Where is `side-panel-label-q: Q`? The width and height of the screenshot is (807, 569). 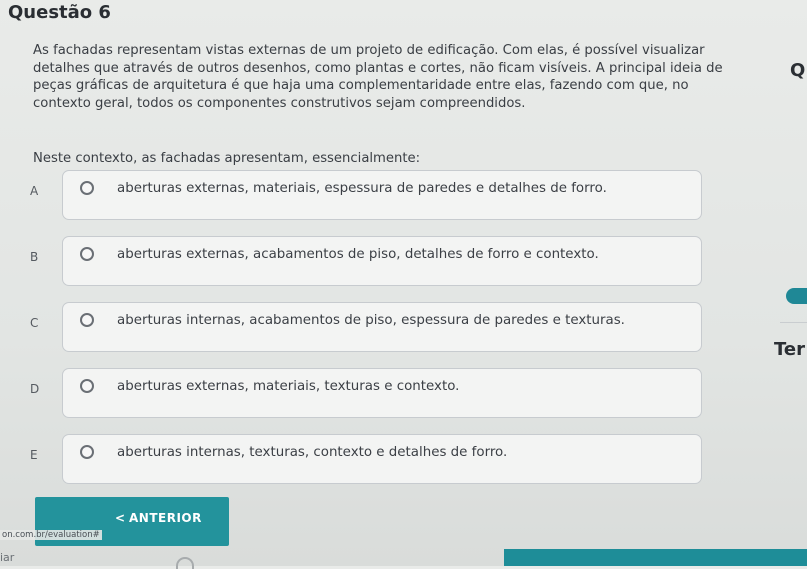
side-panel-label-q: Q is located at coordinates (798, 70).